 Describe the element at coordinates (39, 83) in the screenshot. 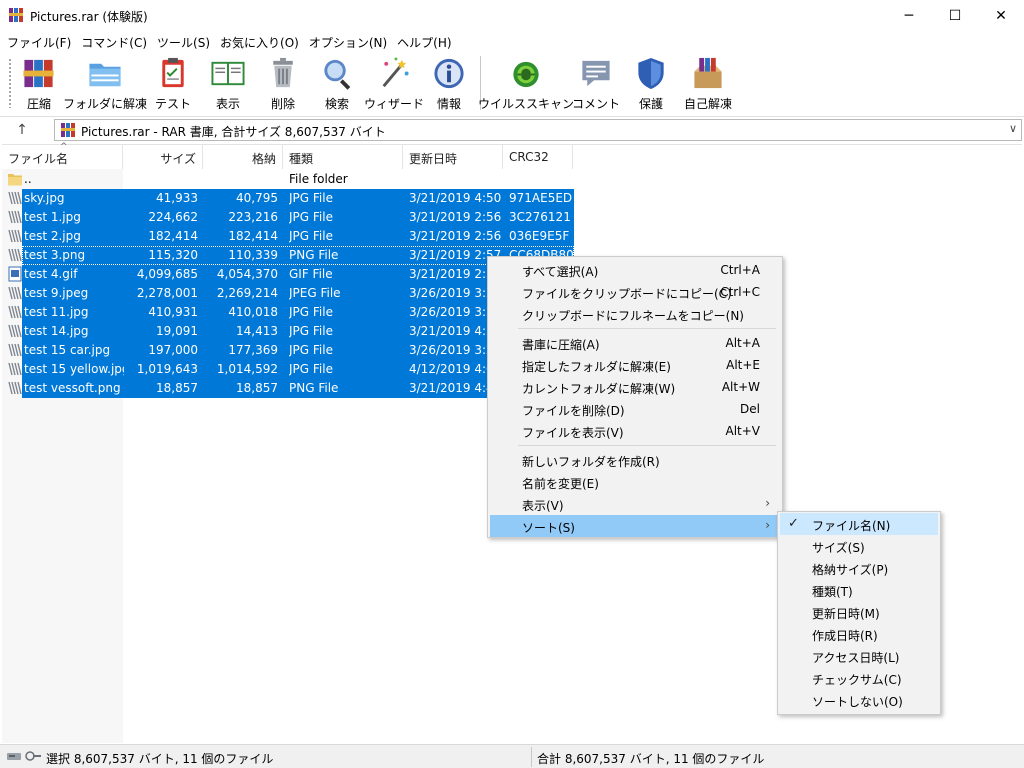

I see `add-button: 圧縮` at that location.